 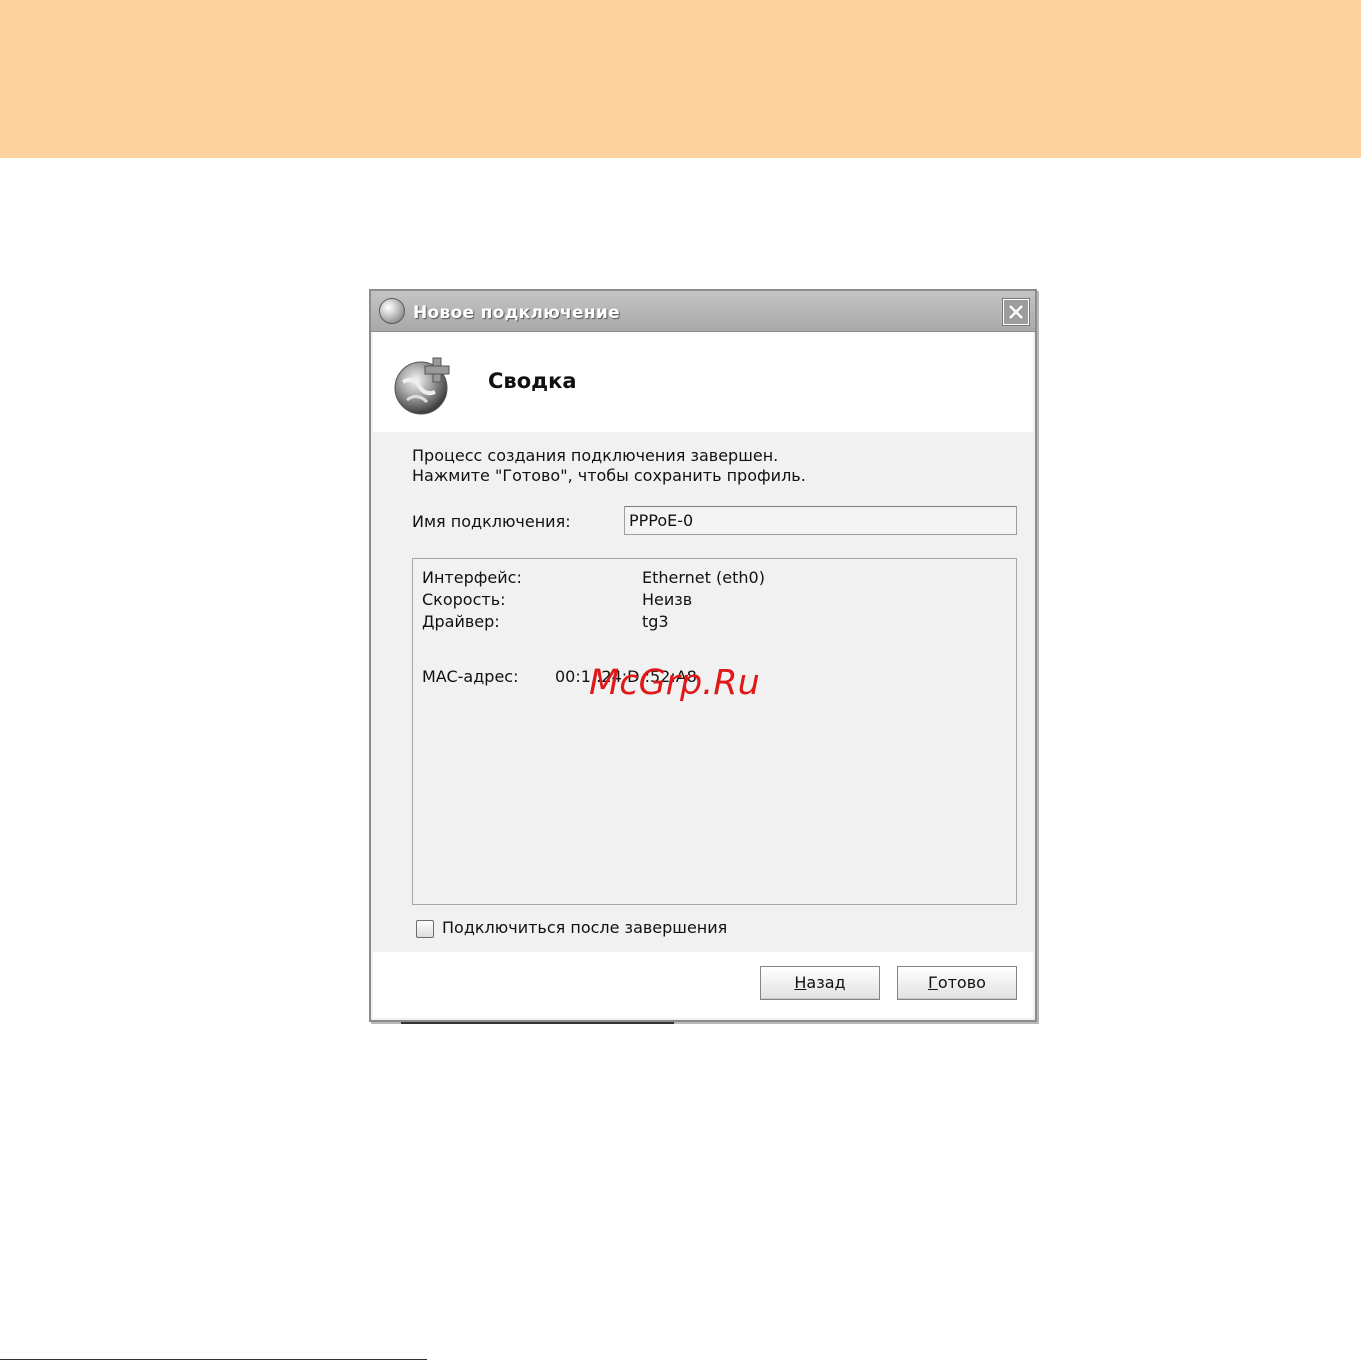 What do you see at coordinates (655, 621) in the screenshot?
I see `driver-value: tg3` at bounding box center [655, 621].